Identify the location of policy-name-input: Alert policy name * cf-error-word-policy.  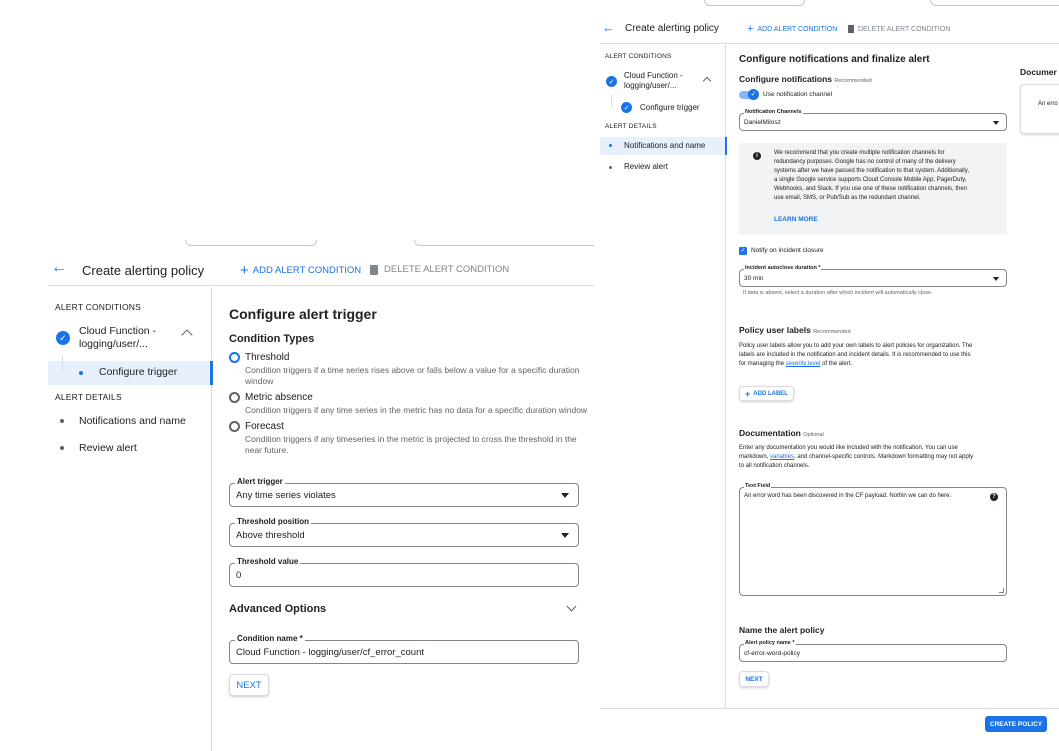
(873, 651).